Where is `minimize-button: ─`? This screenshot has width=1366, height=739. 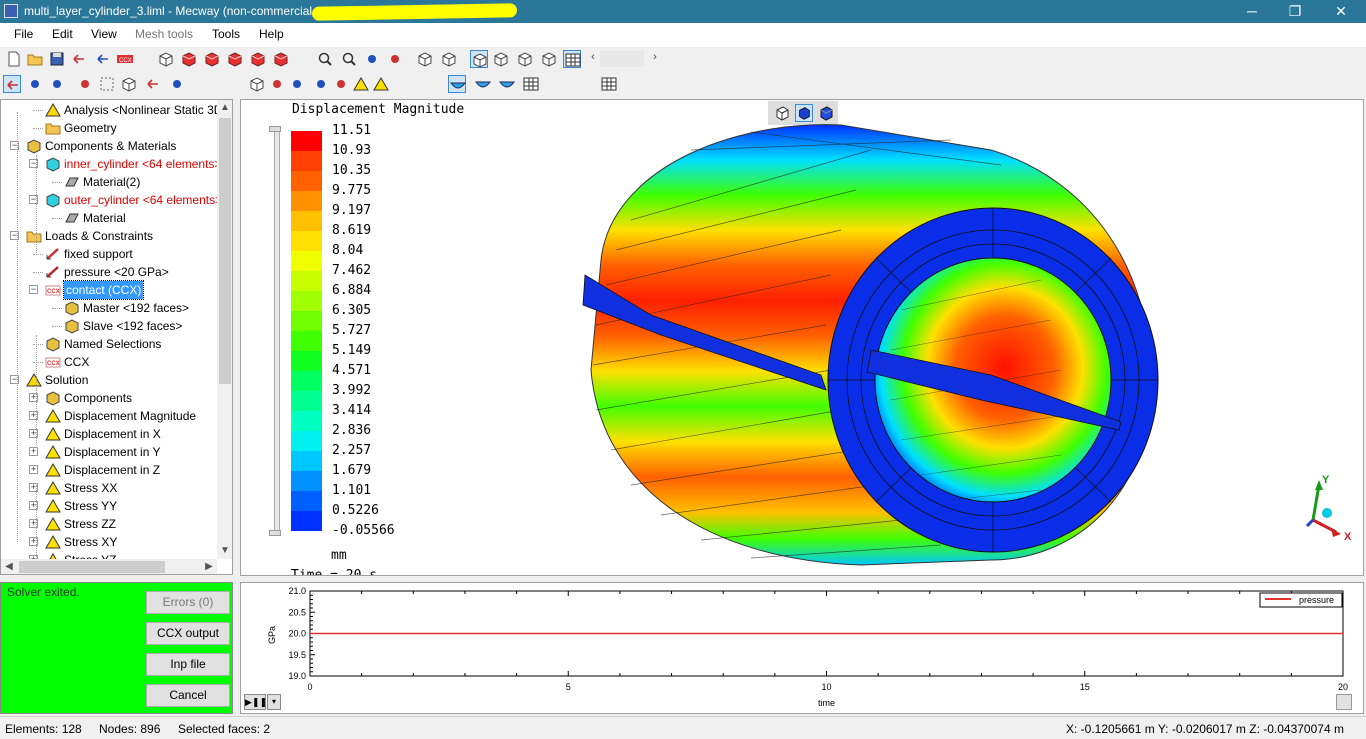 minimize-button: ─ is located at coordinates (1252, 11).